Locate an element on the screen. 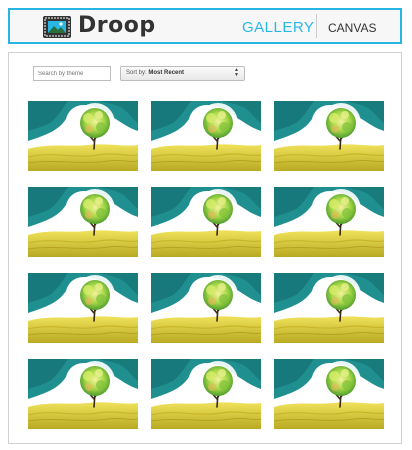  nav-canvas-link: CANVAS is located at coordinates (352, 28).